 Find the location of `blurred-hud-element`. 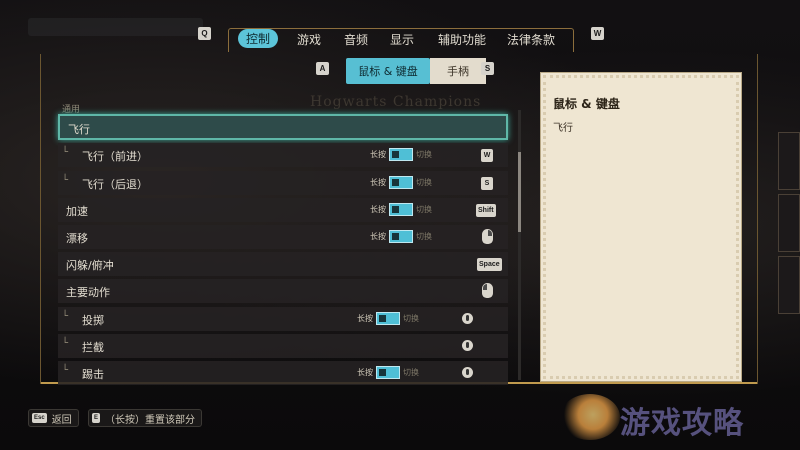

blurred-hud-element is located at coordinates (115, 27).